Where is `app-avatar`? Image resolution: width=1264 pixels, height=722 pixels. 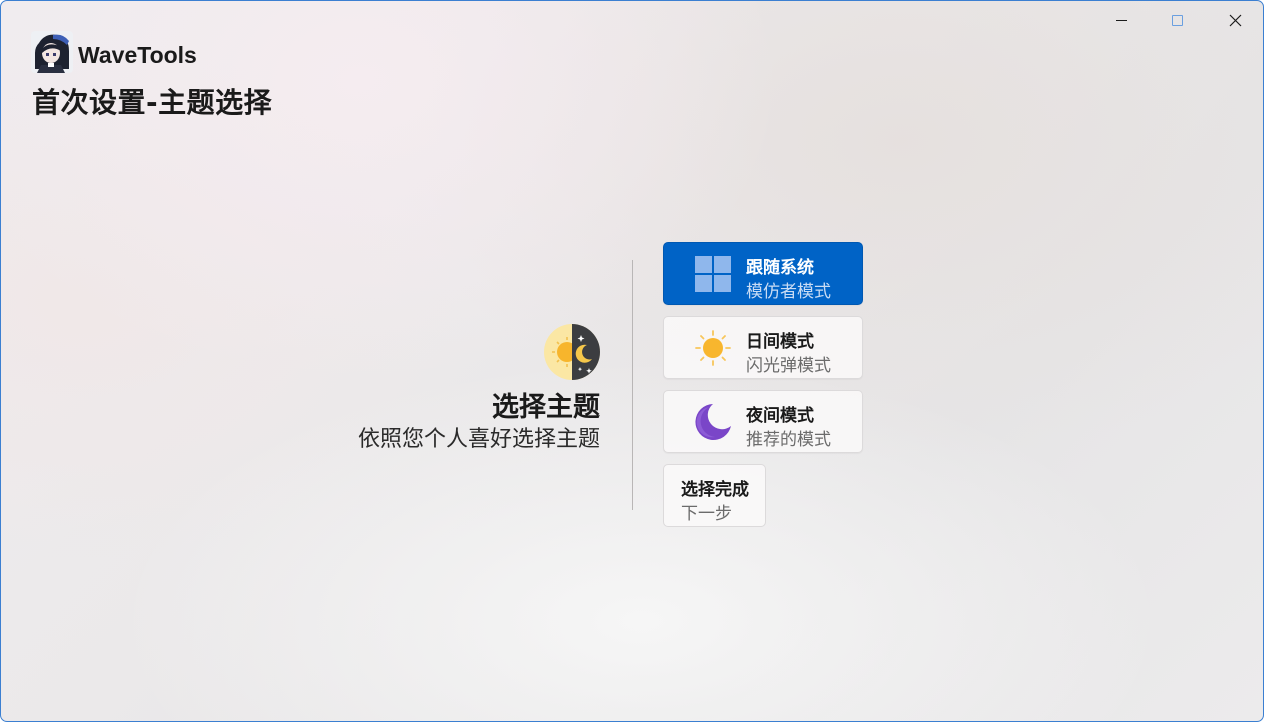 app-avatar is located at coordinates (52, 52).